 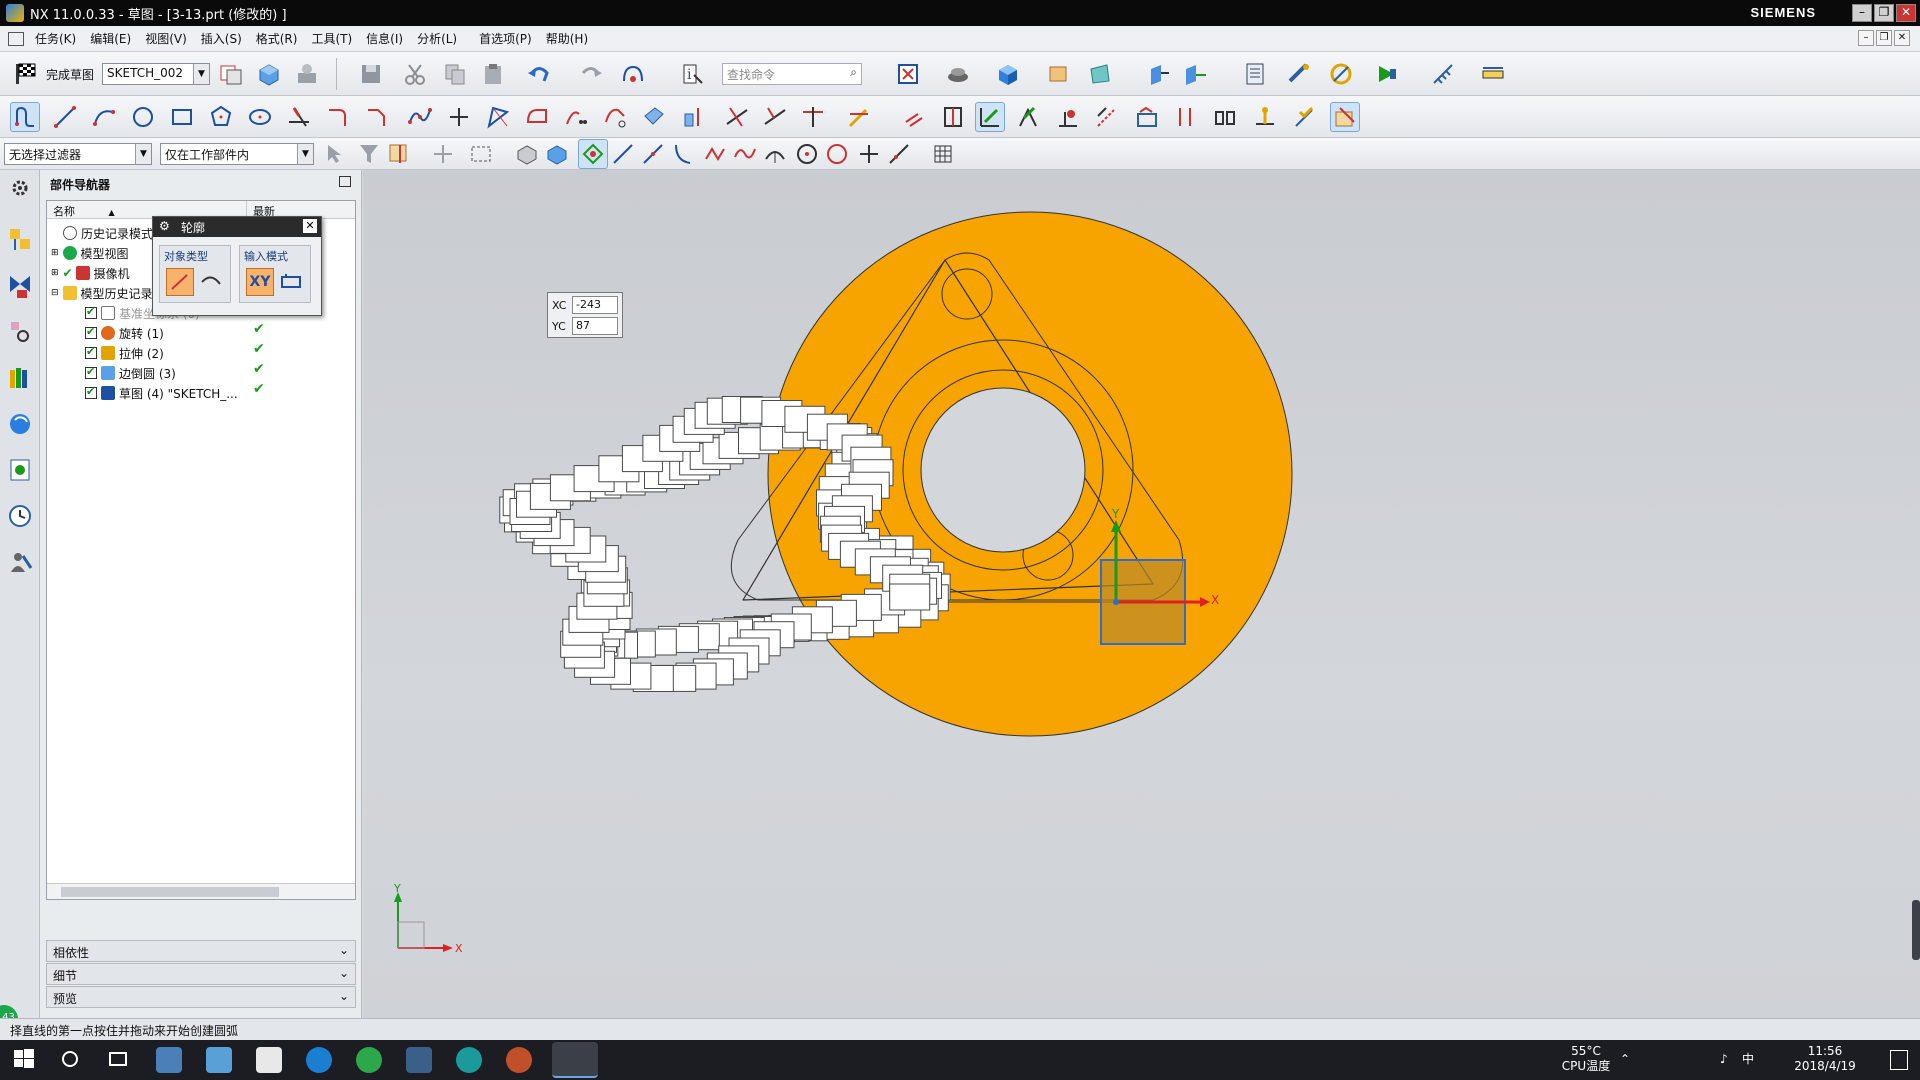 I want to click on horizontal-scrollbar, so click(x=201, y=891).